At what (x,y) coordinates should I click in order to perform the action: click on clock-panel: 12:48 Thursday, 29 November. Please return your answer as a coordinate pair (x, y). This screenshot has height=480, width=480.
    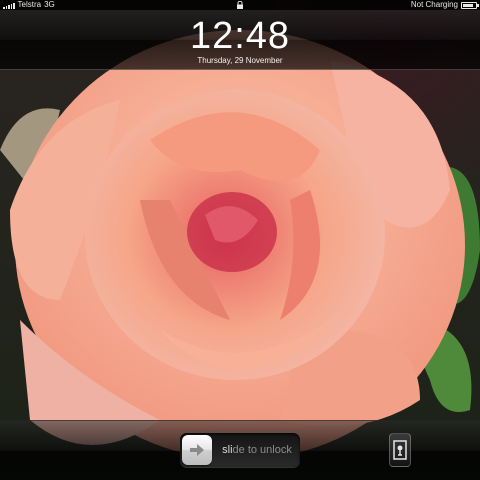
    Looking at the image, I should click on (240, 40).